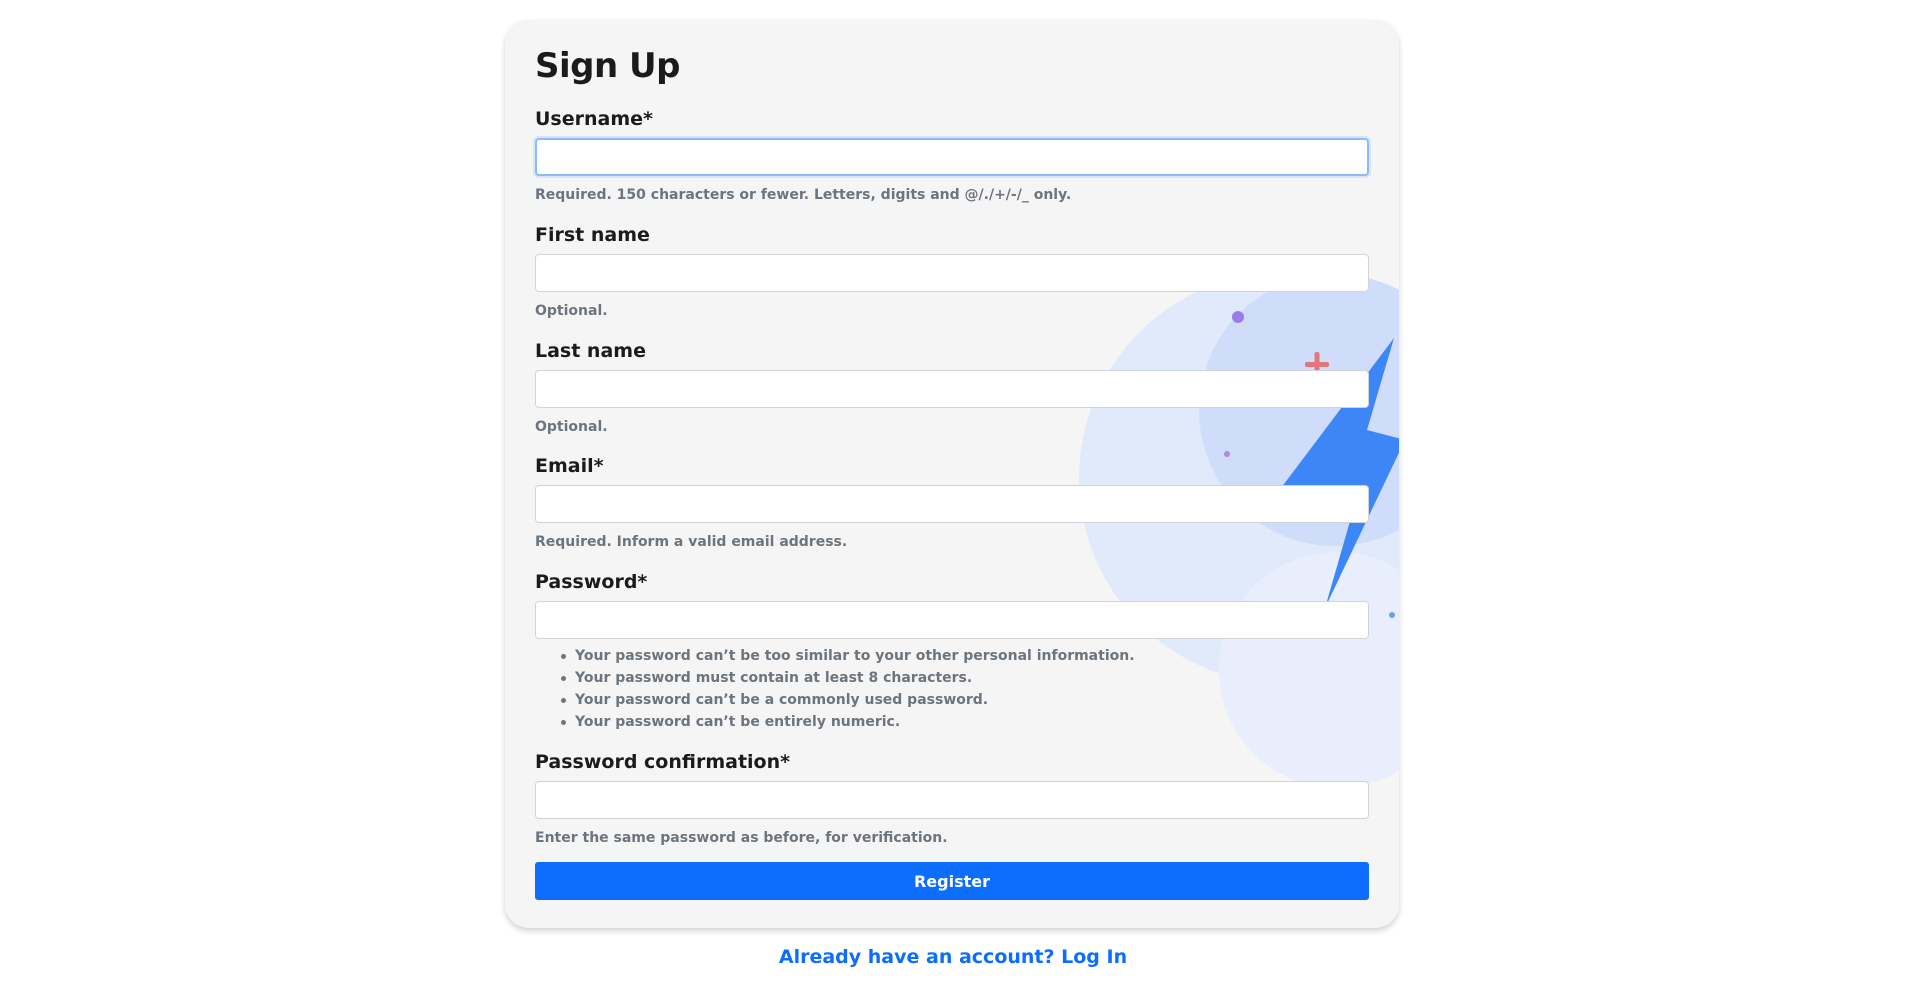 Image resolution: width=1906 pixels, height=1002 pixels. What do you see at coordinates (594, 119) in the screenshot?
I see `username-label: Username*` at bounding box center [594, 119].